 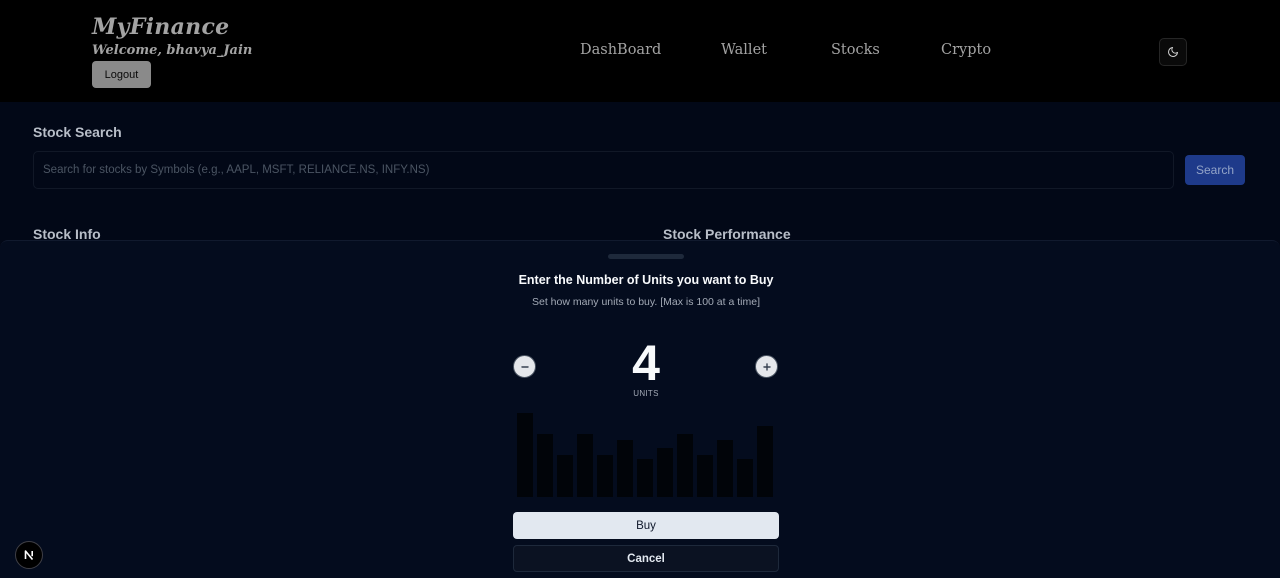 I want to click on nextjs-logo-icon, so click(x=29, y=555).